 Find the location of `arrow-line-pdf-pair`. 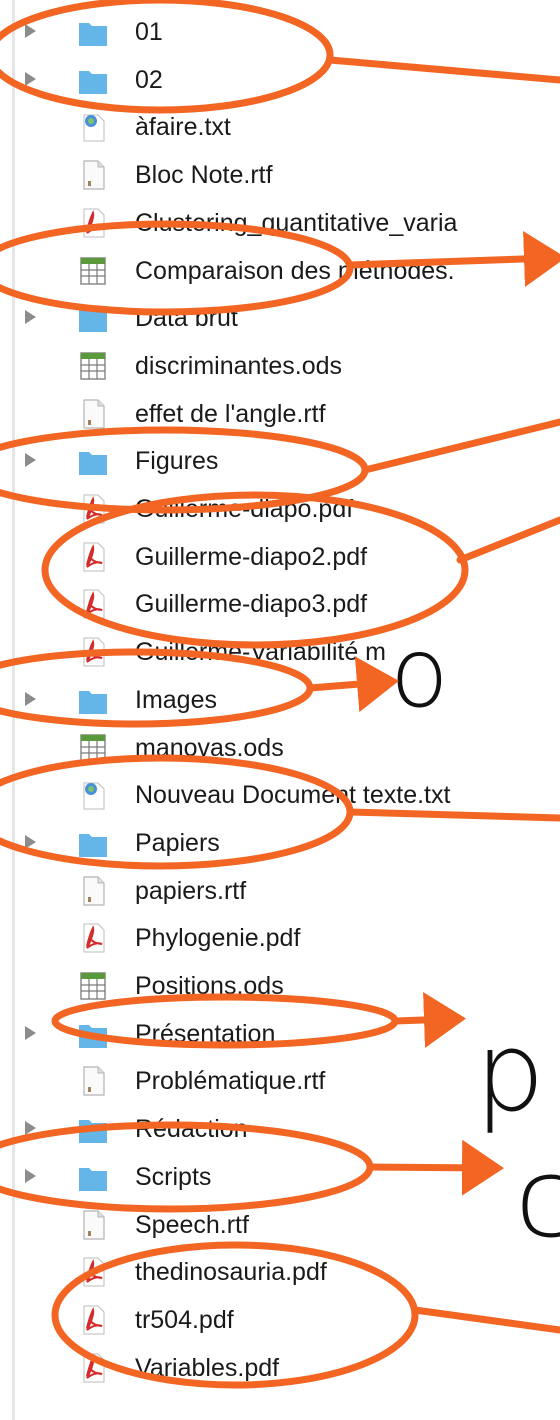

arrow-line-pdf-pair is located at coordinates (485, 1320).